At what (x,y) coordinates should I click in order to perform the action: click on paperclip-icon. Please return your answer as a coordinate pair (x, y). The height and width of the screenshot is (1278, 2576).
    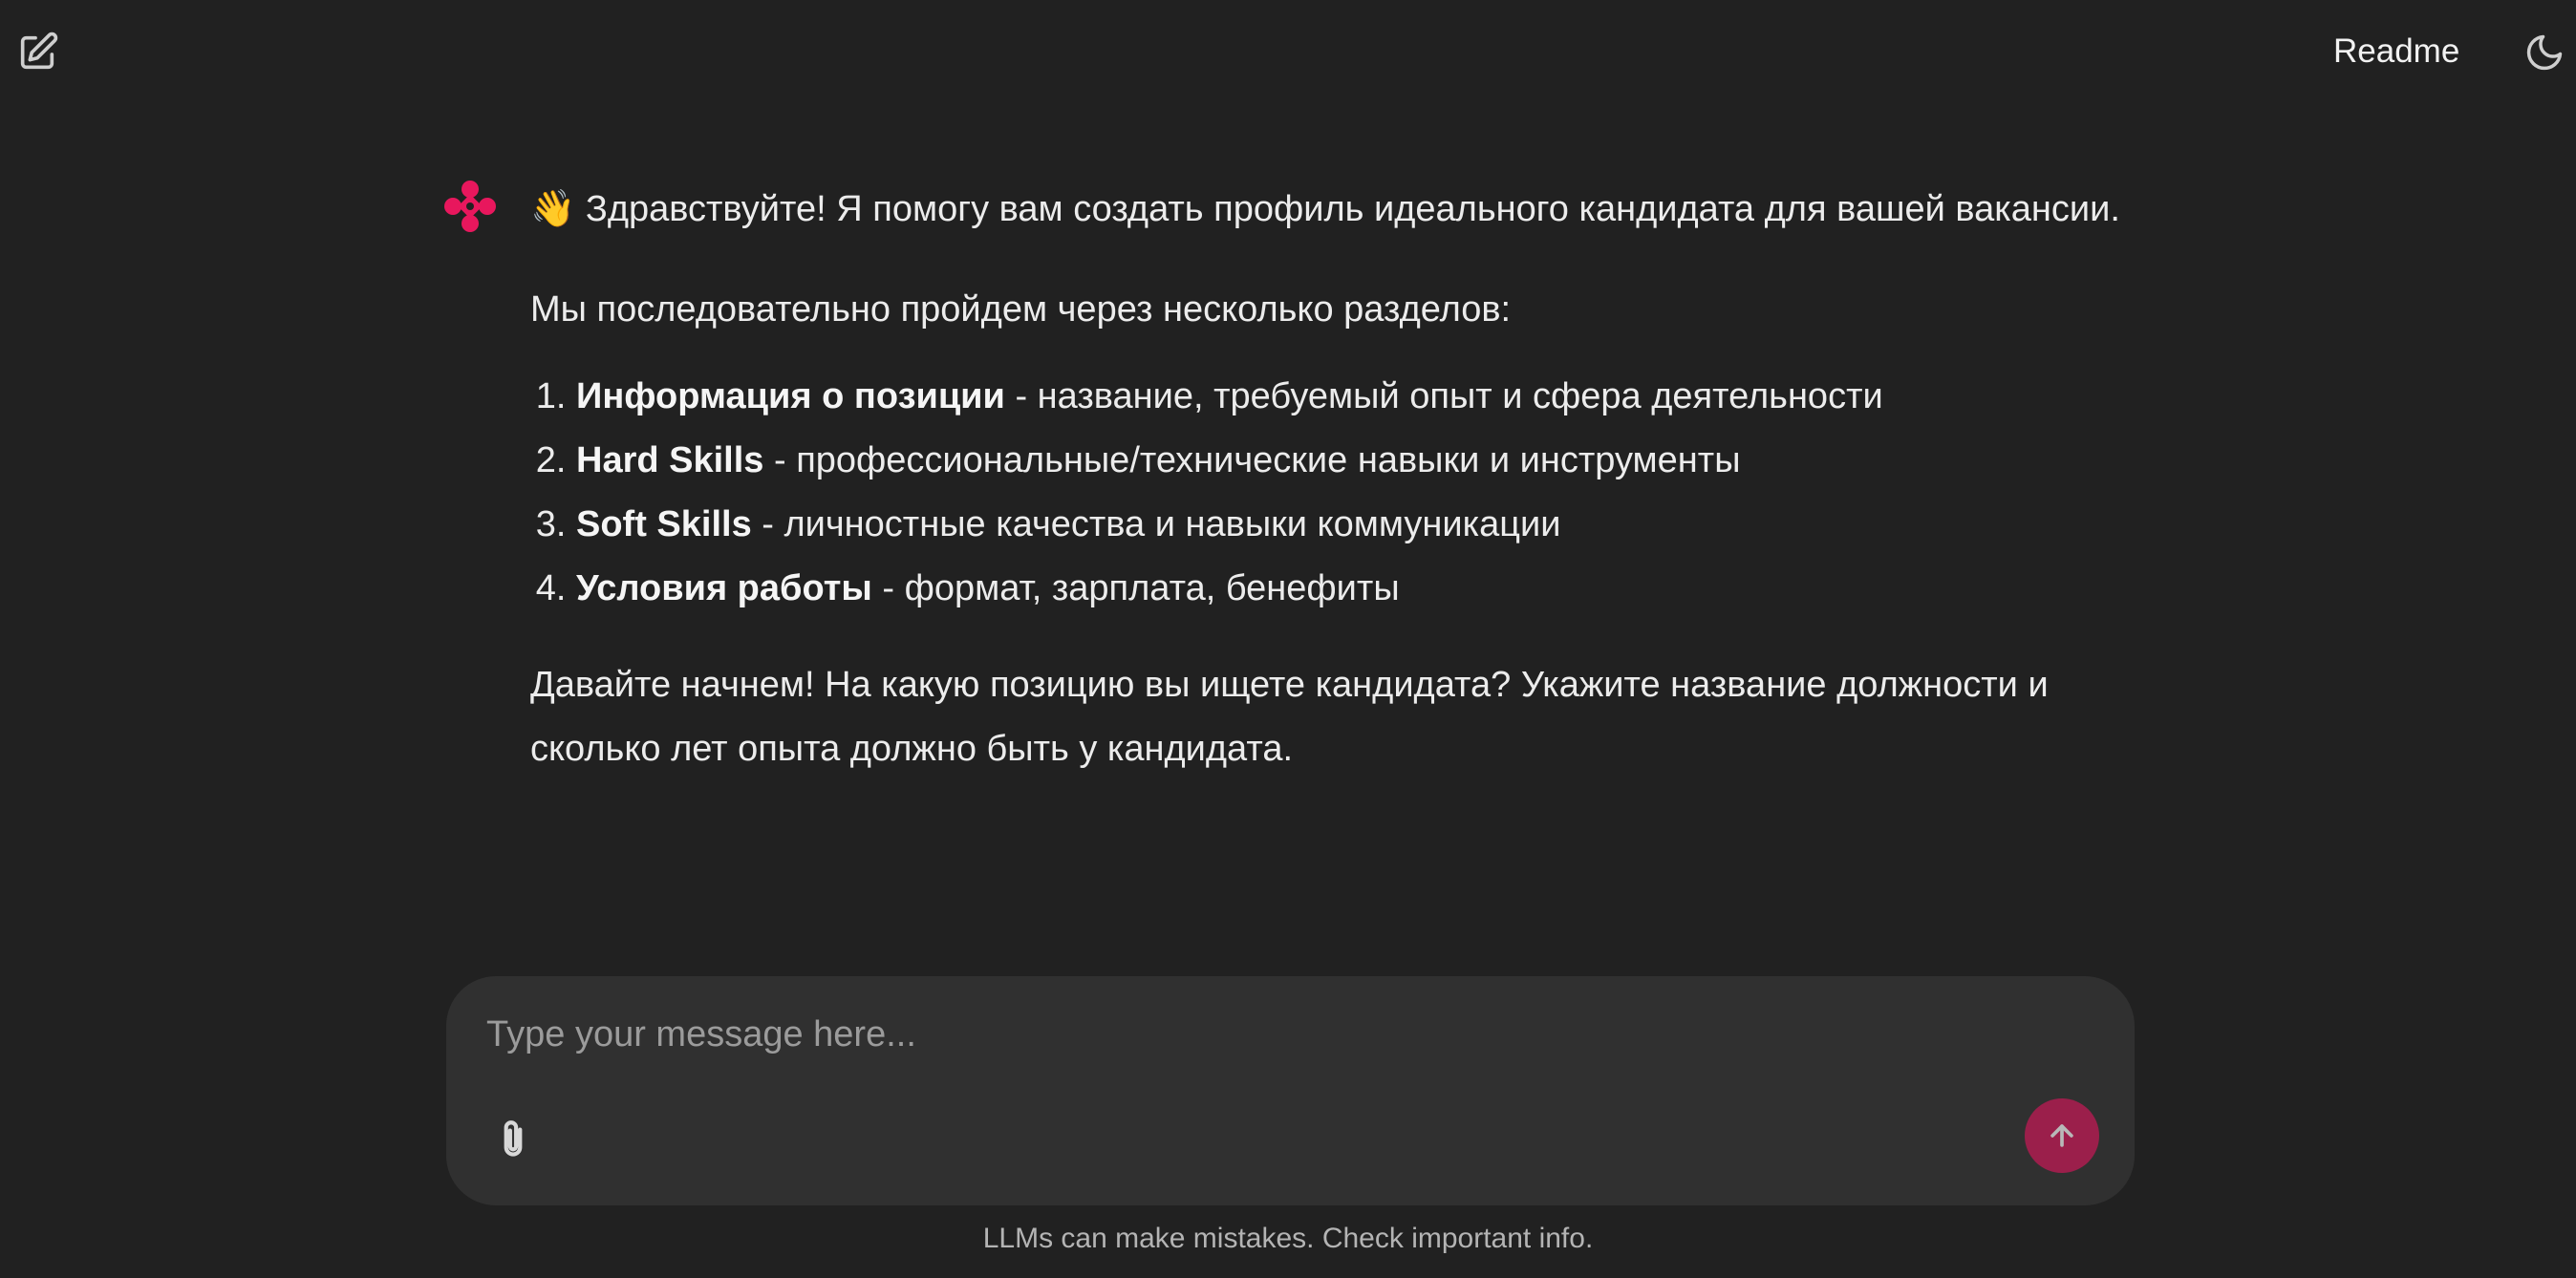
    Looking at the image, I should click on (513, 1138).